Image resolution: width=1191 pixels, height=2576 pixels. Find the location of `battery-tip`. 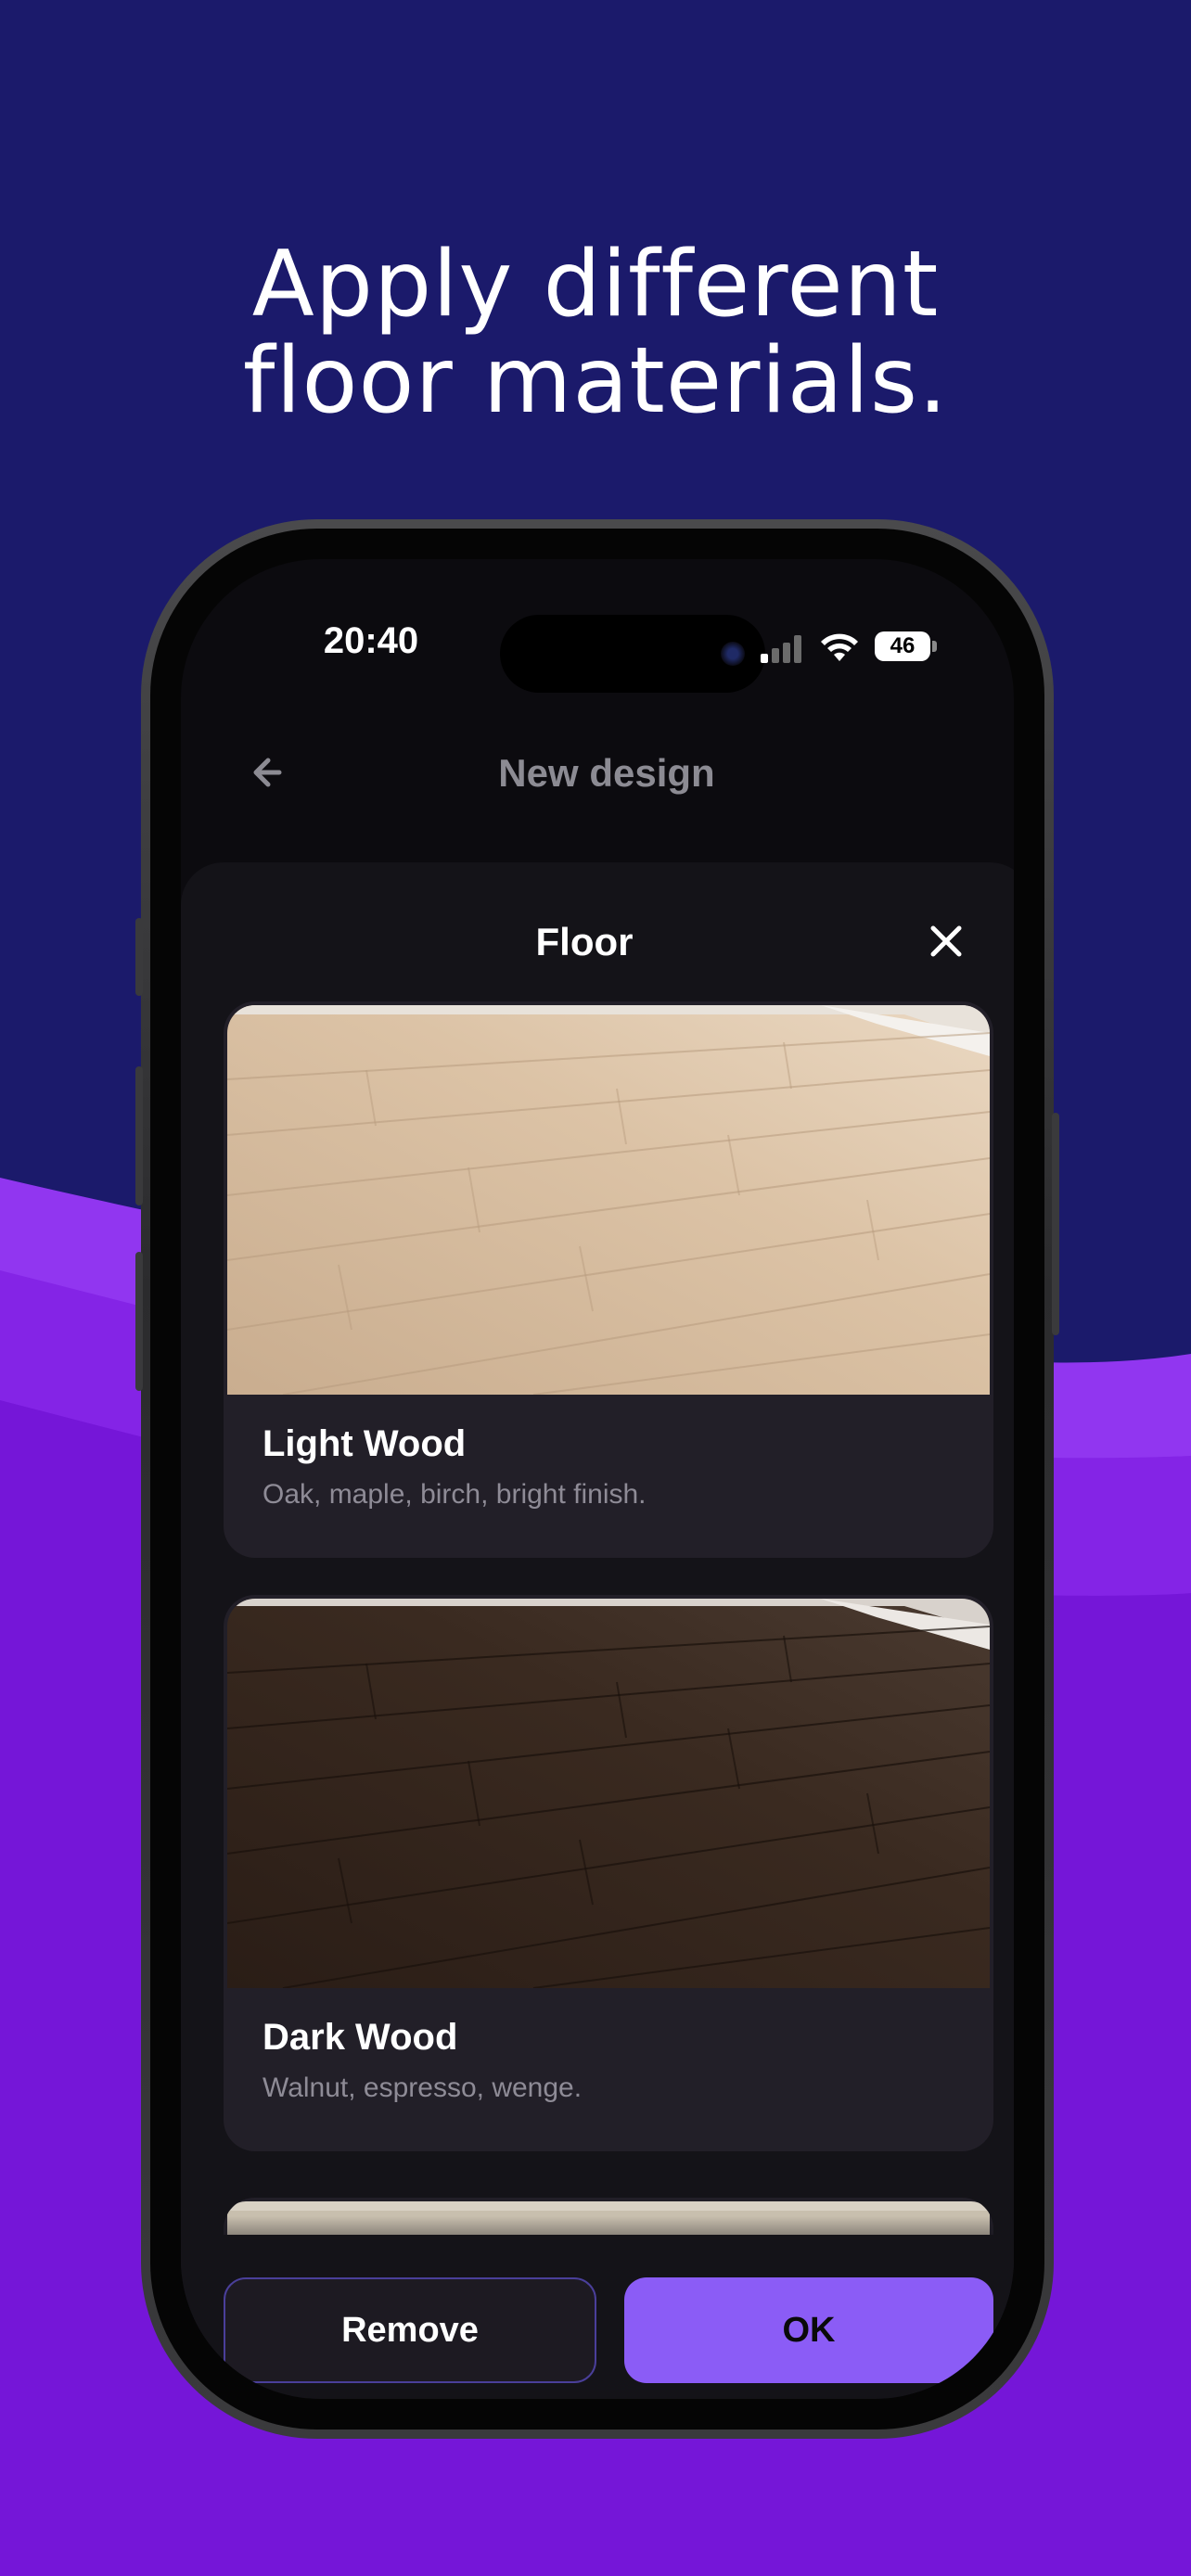

battery-tip is located at coordinates (934, 646).